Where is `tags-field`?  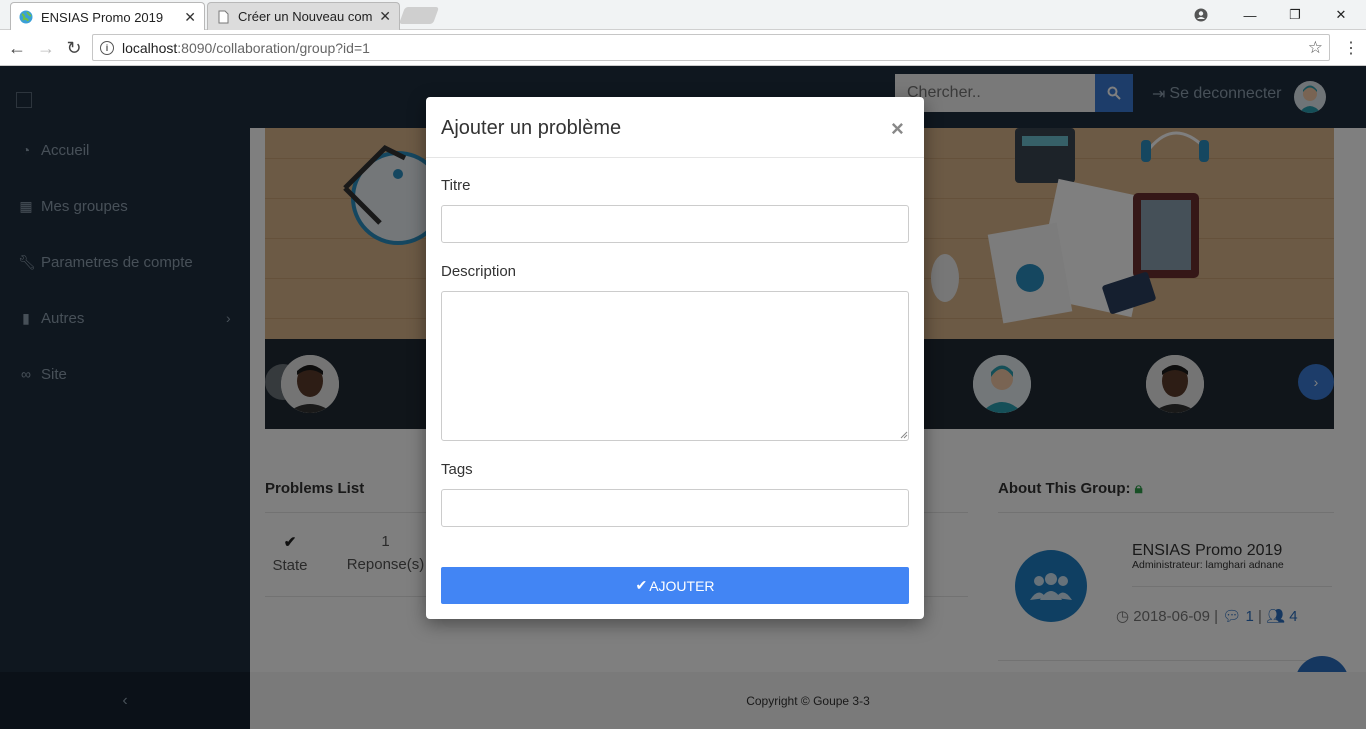
tags-field is located at coordinates (675, 508).